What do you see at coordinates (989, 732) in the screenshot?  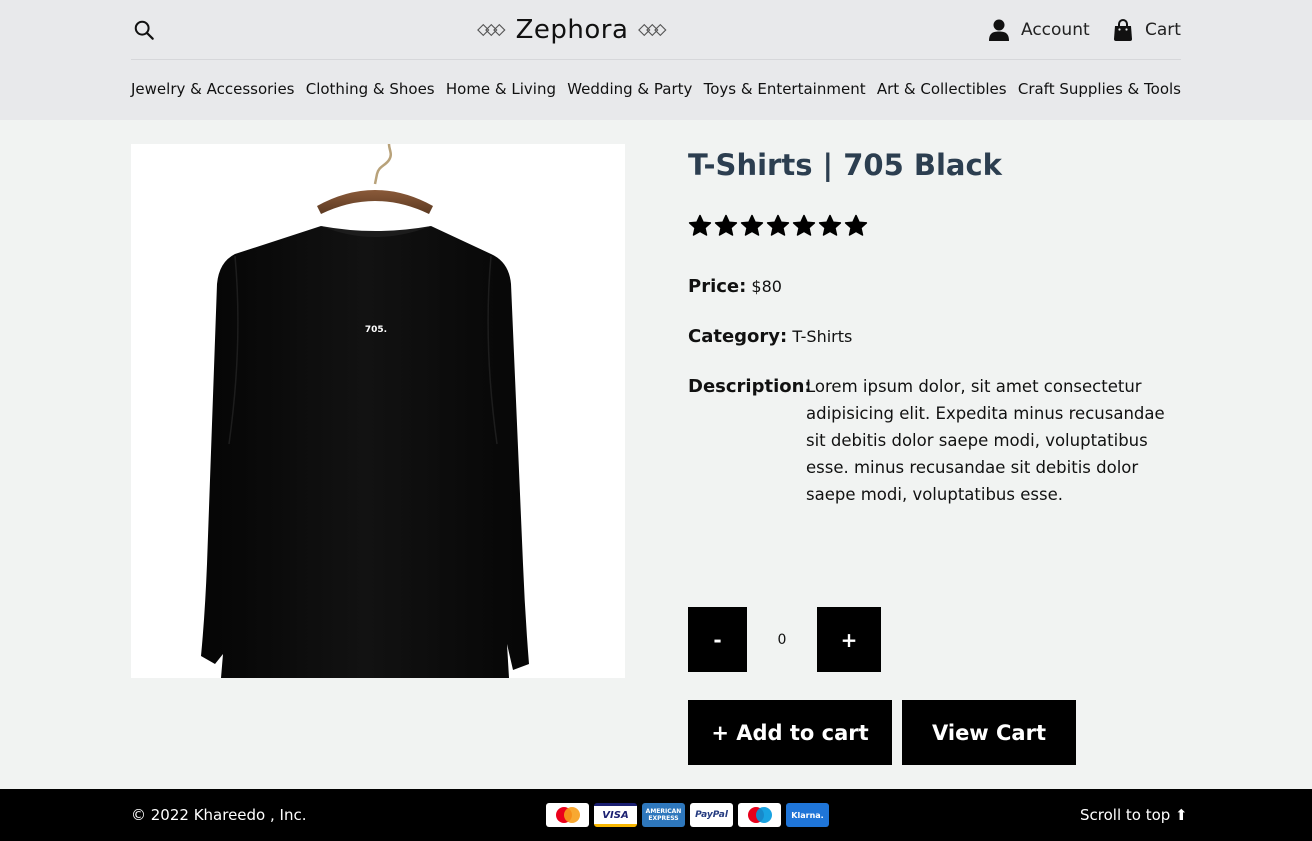 I see `view-cart-button: View Cart` at bounding box center [989, 732].